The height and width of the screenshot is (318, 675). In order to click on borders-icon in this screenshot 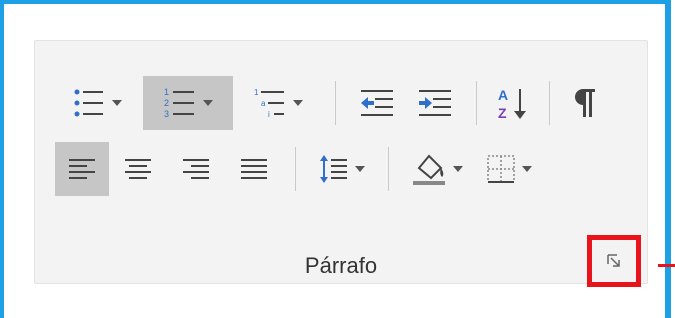, I will do `click(501, 169)`.